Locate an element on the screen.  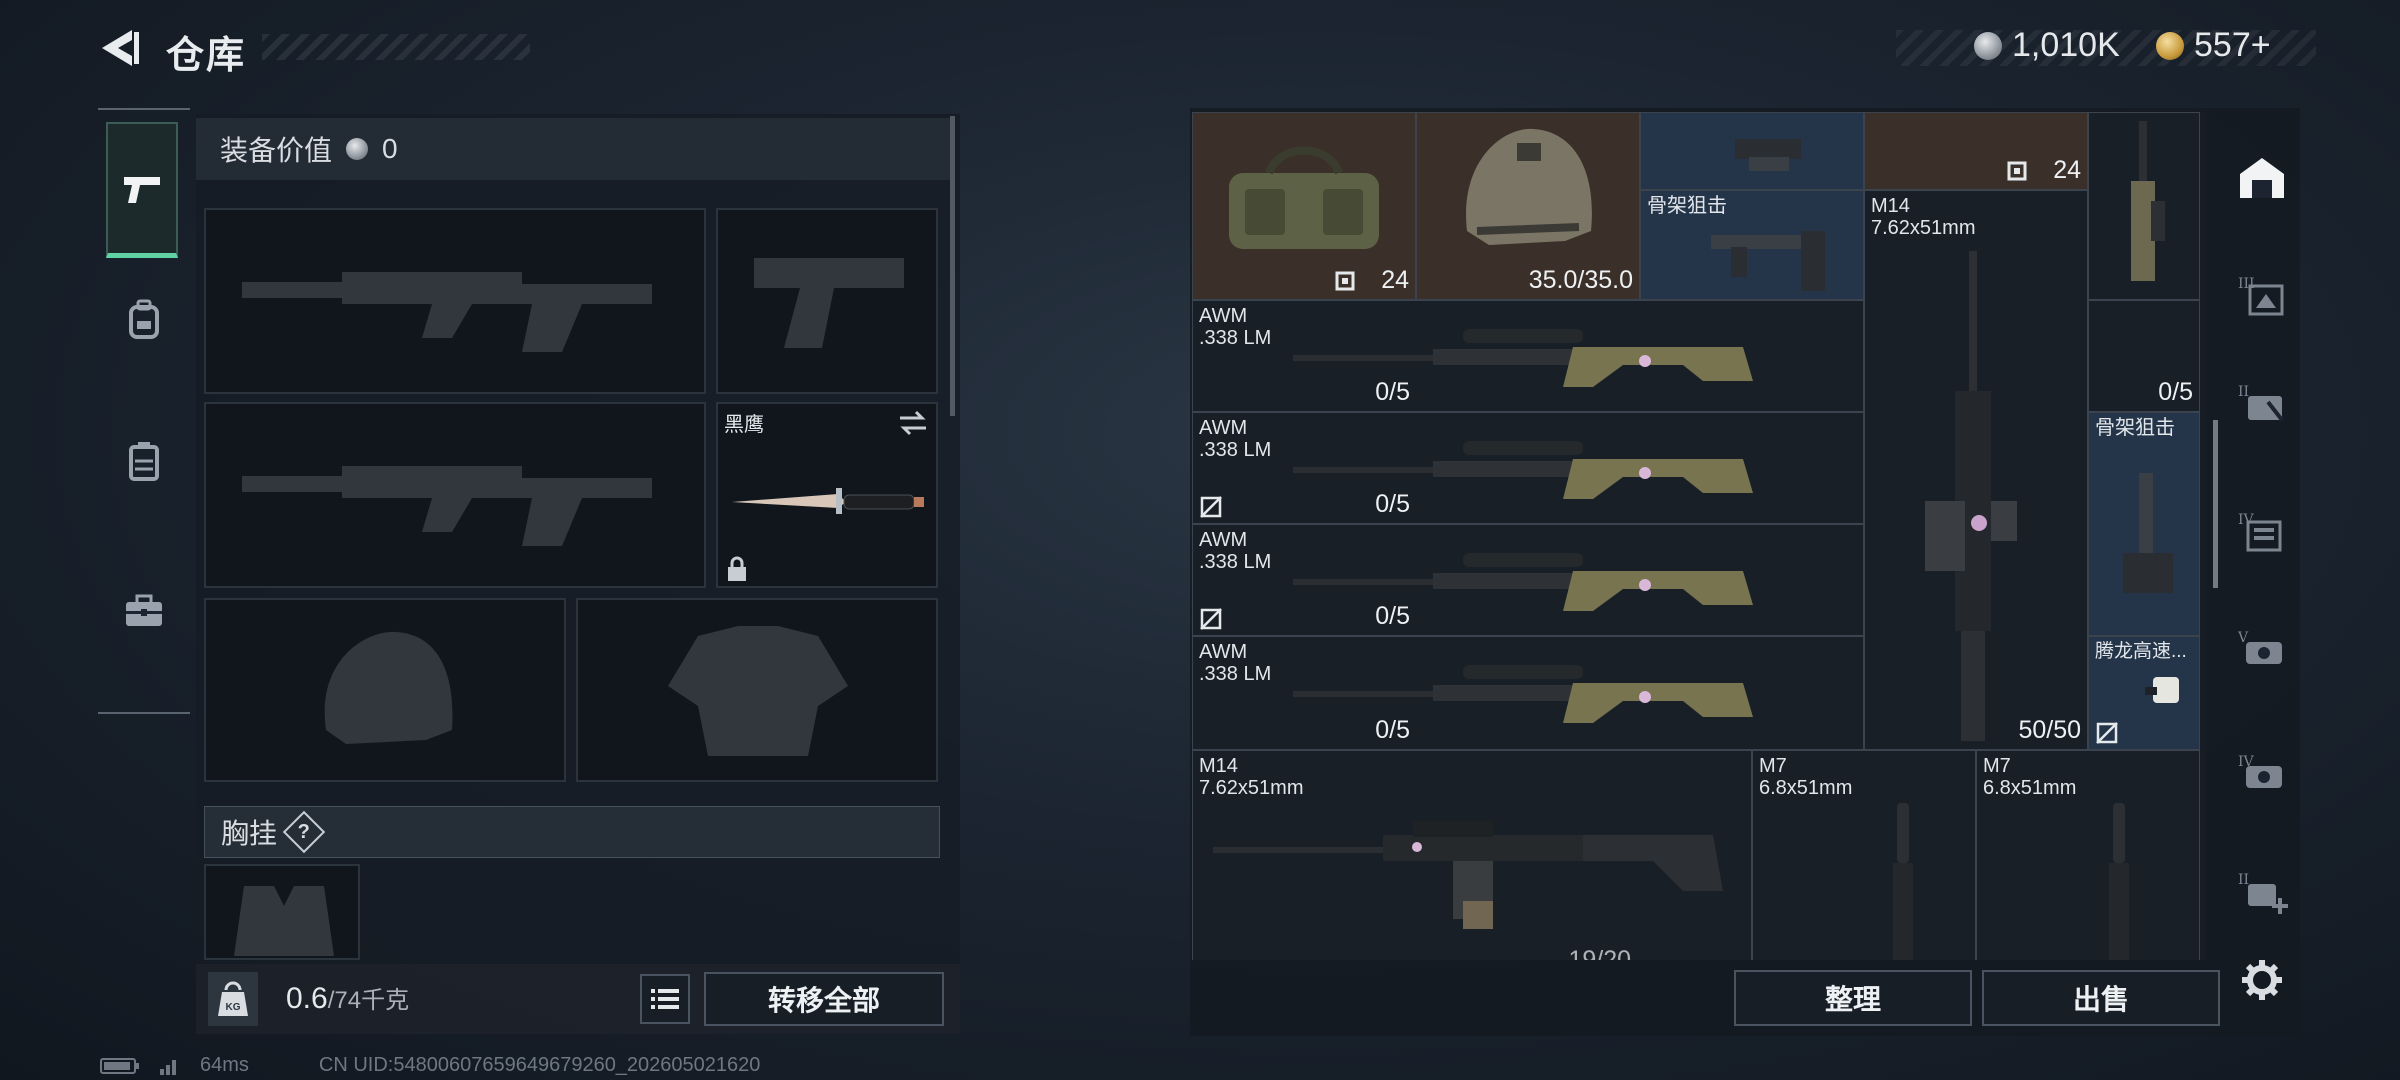
grid-item-skeleton-stock-2: 骨架狙击 is located at coordinates (2144, 524).